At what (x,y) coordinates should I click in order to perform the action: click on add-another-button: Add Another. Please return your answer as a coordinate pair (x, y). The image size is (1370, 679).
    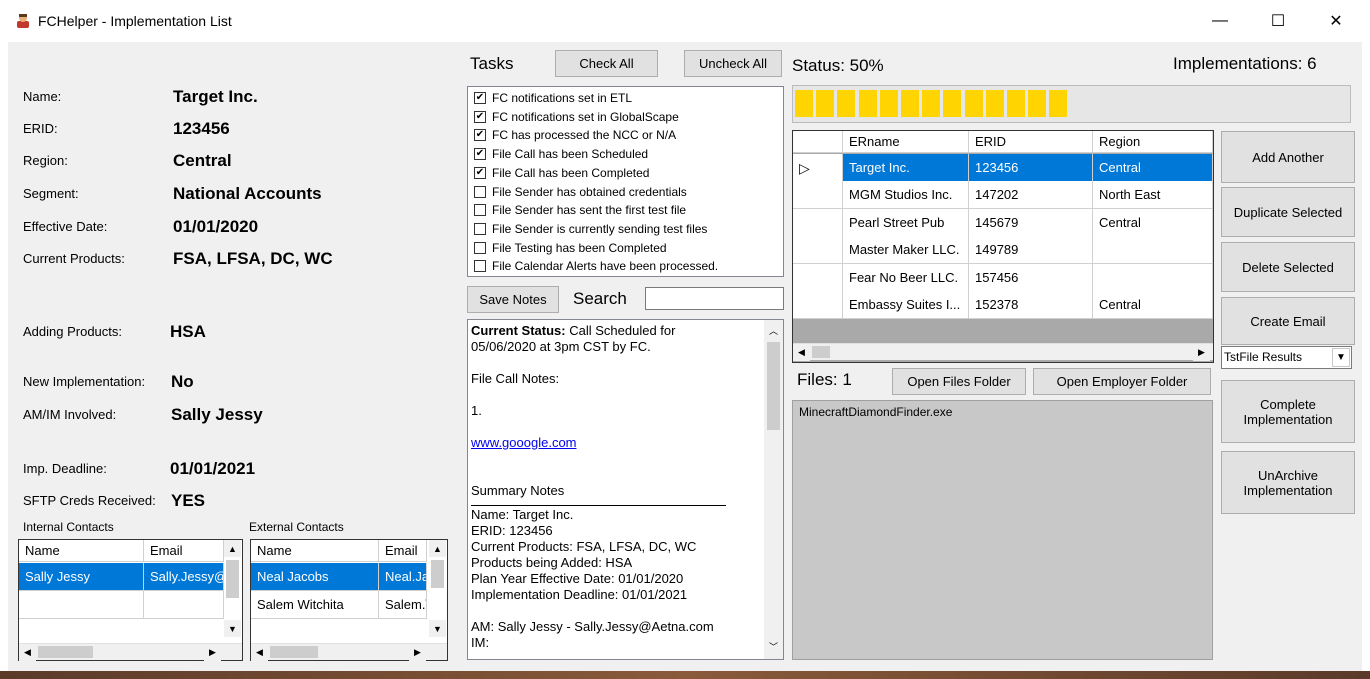
    Looking at the image, I should click on (1288, 157).